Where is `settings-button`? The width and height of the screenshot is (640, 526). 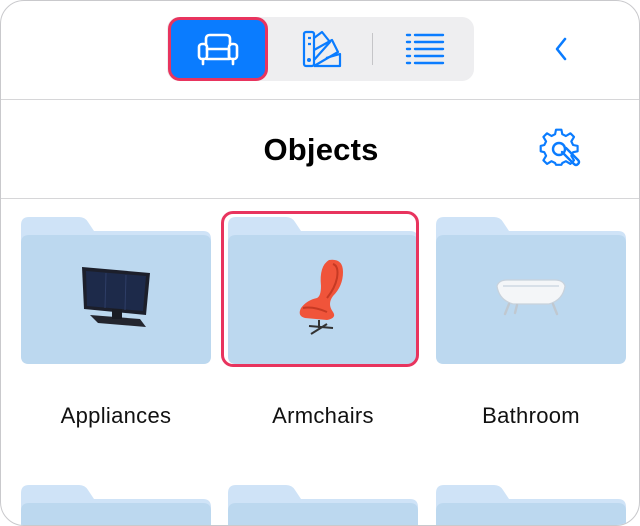
settings-button is located at coordinates (560, 149).